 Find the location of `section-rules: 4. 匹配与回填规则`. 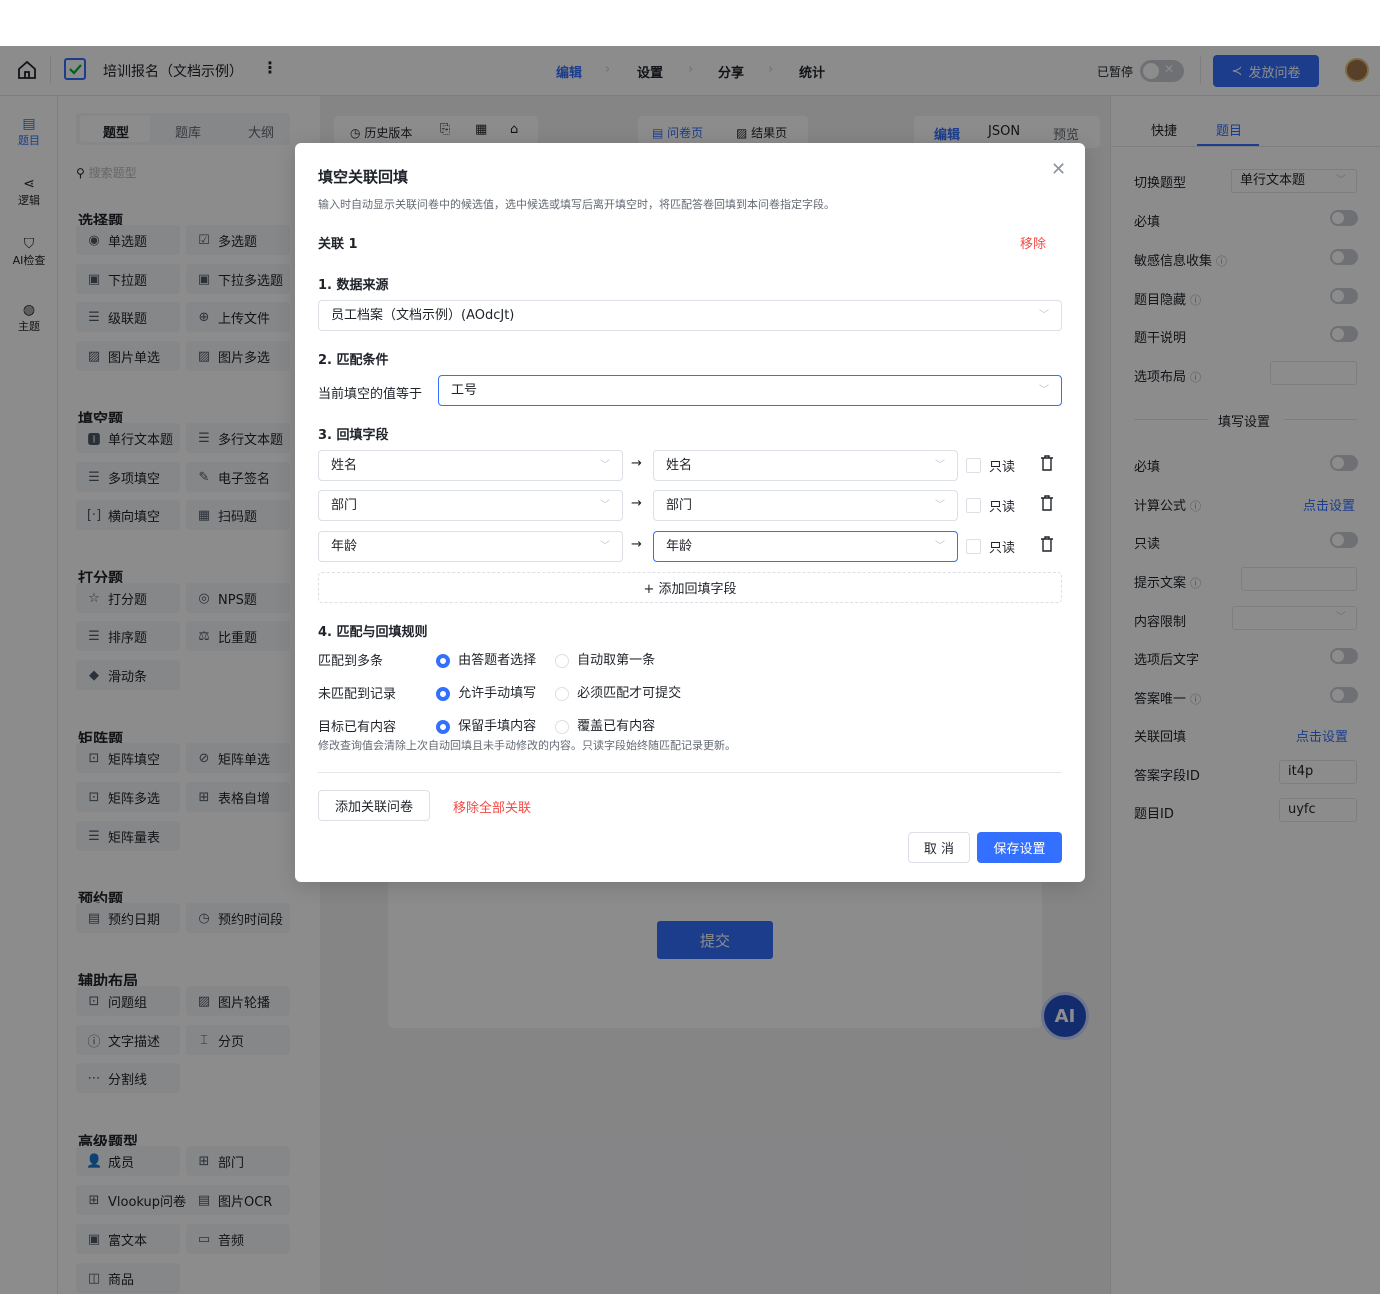

section-rules: 4. 匹配与回填规则 is located at coordinates (373, 632).